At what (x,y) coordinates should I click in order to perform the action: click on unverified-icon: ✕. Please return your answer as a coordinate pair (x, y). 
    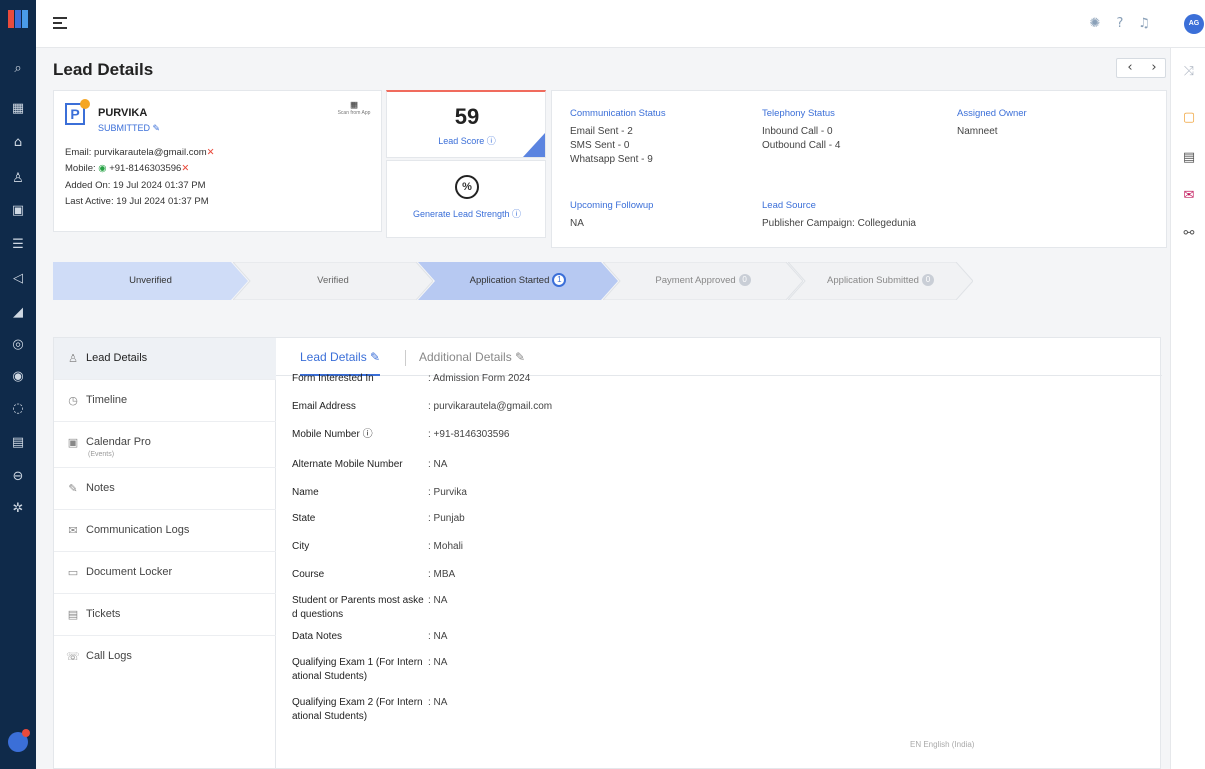
    Looking at the image, I should click on (185, 168).